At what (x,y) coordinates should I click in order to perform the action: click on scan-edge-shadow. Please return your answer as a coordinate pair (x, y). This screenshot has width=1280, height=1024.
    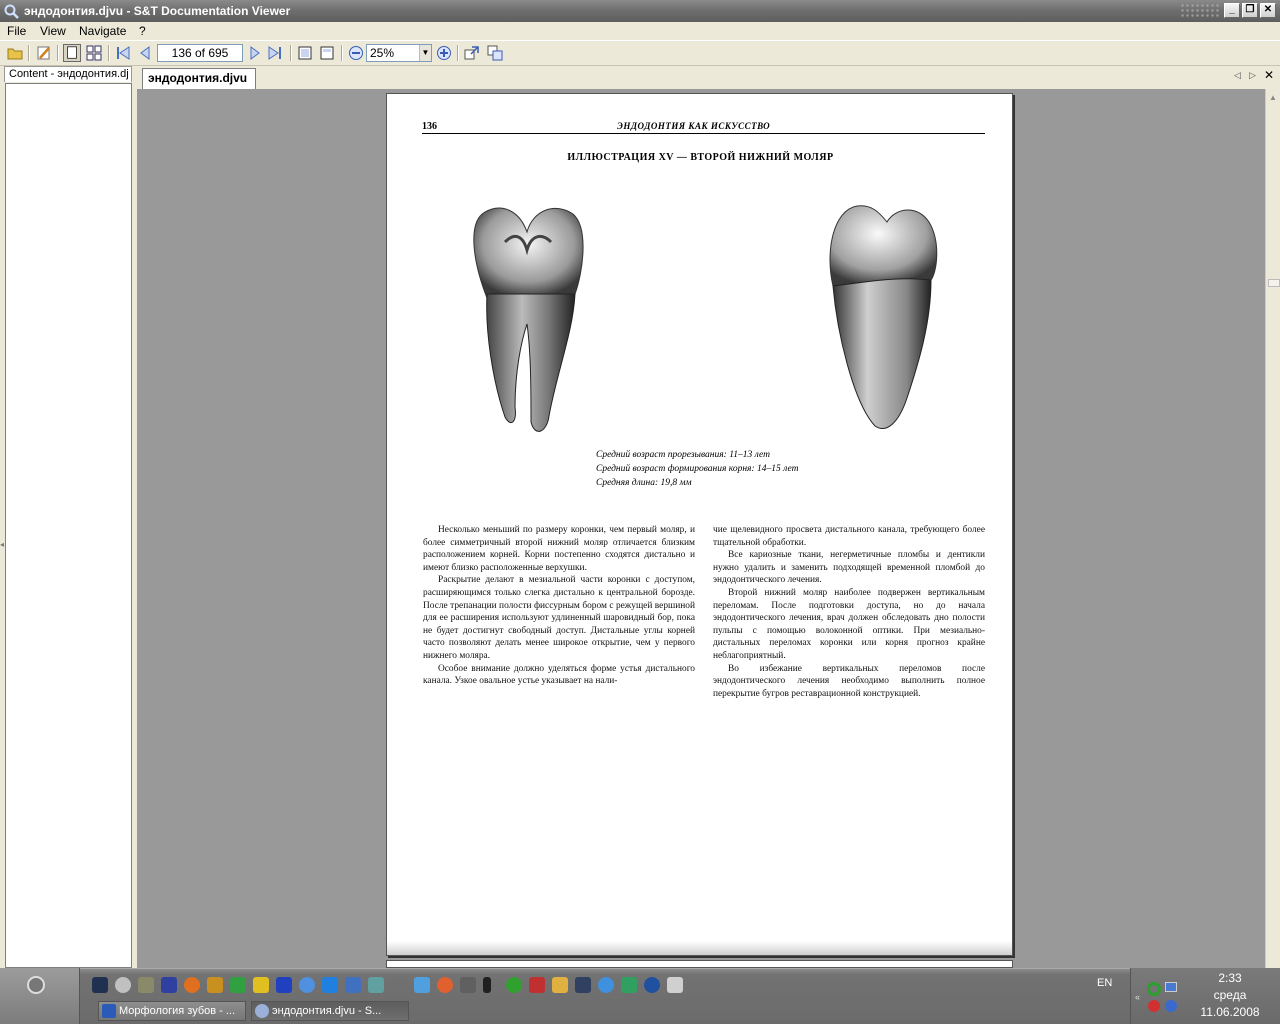
    Looking at the image, I should click on (699, 948).